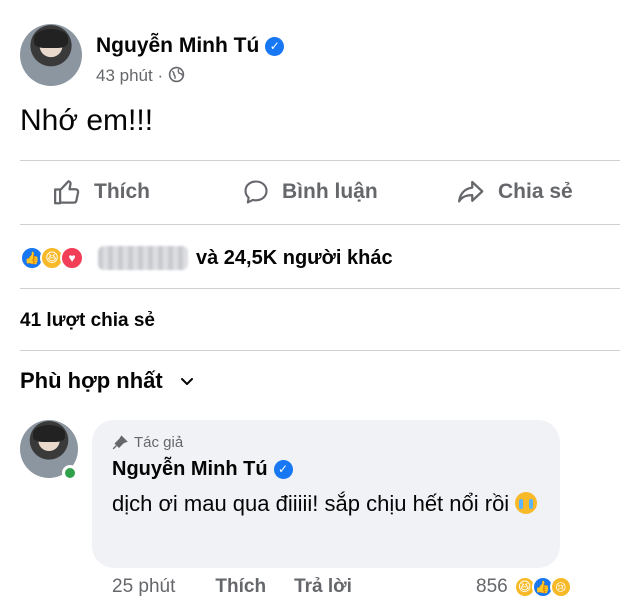  Describe the element at coordinates (524, 587) in the screenshot. I see `comment-reactions: 856 😆 👍 😢` at that location.